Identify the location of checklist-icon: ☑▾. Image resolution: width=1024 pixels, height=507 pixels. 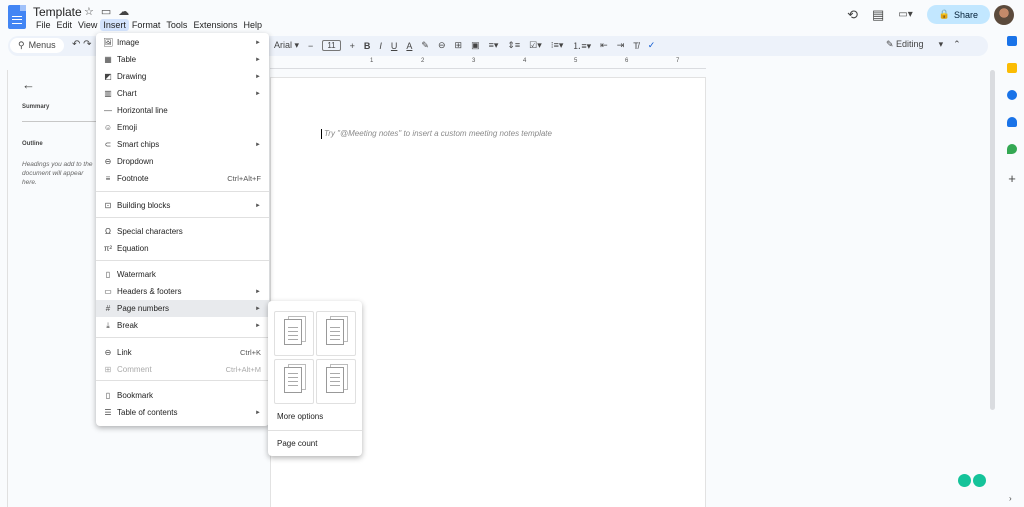
(535, 45).